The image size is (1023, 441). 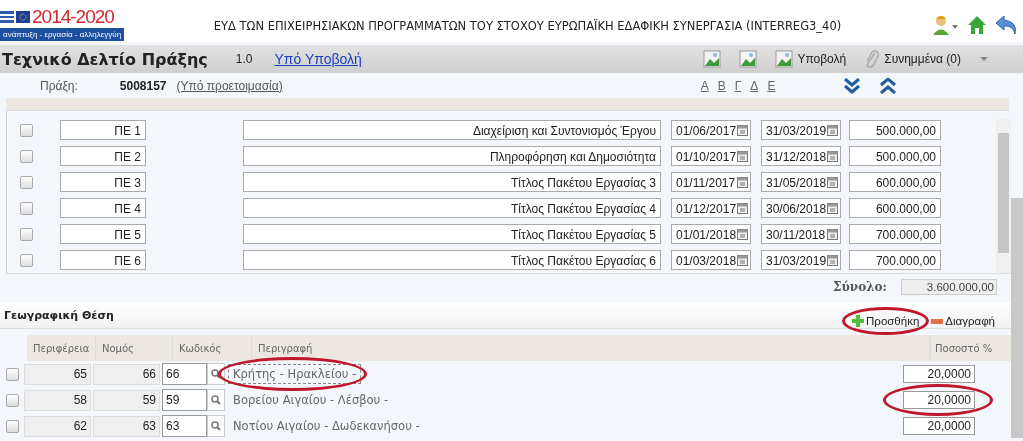 What do you see at coordinates (1007, 25) in the screenshot?
I see `back-arrow-icon` at bounding box center [1007, 25].